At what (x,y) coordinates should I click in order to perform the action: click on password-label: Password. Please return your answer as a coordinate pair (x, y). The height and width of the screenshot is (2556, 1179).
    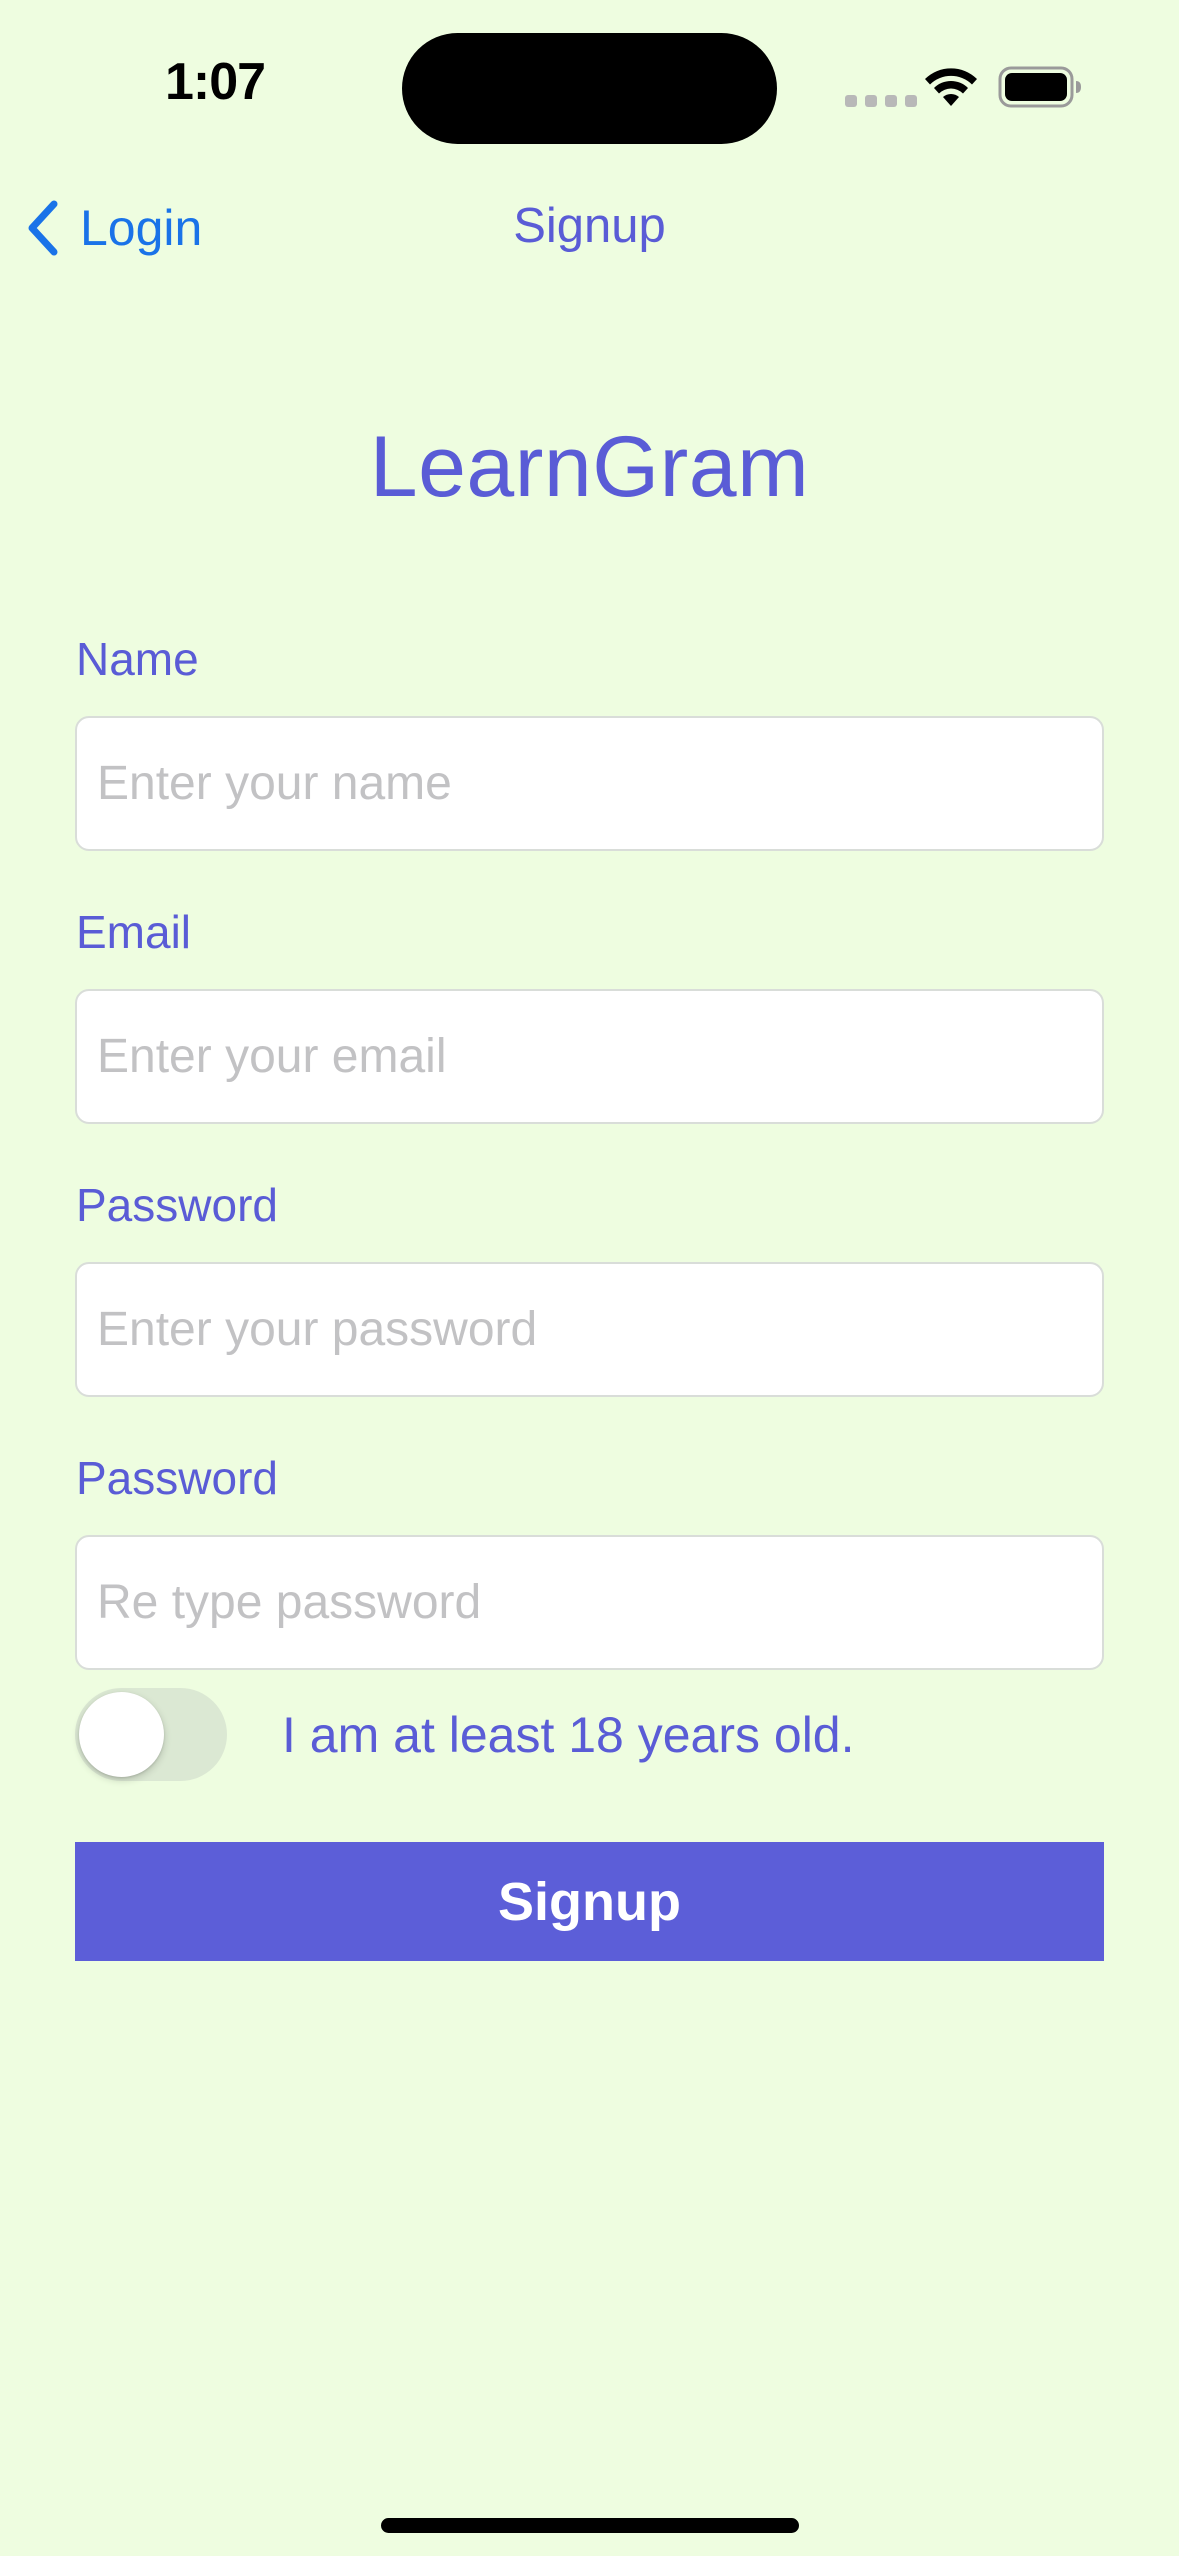
    Looking at the image, I should click on (177, 1205).